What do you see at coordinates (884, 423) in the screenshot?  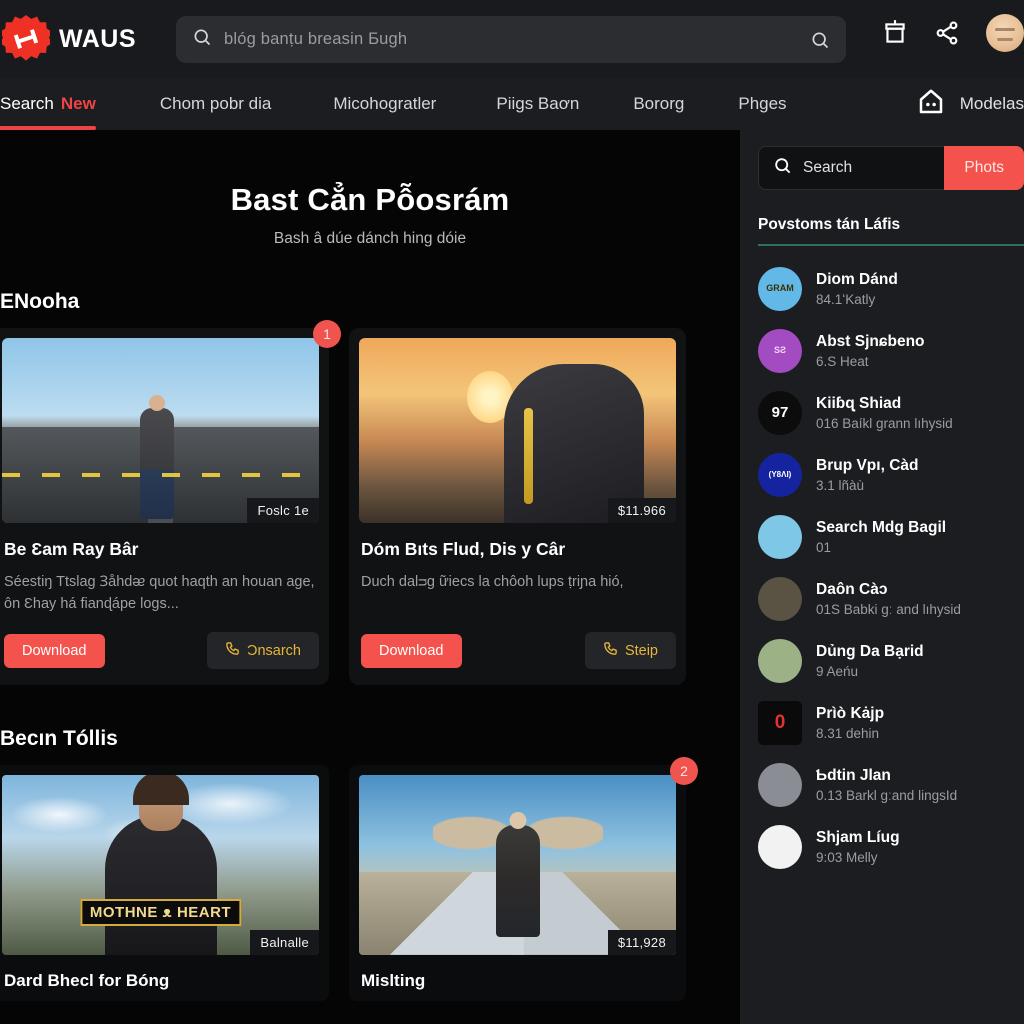 I see `list-item-subtitle: 016 Baíkl grann lıhysid` at bounding box center [884, 423].